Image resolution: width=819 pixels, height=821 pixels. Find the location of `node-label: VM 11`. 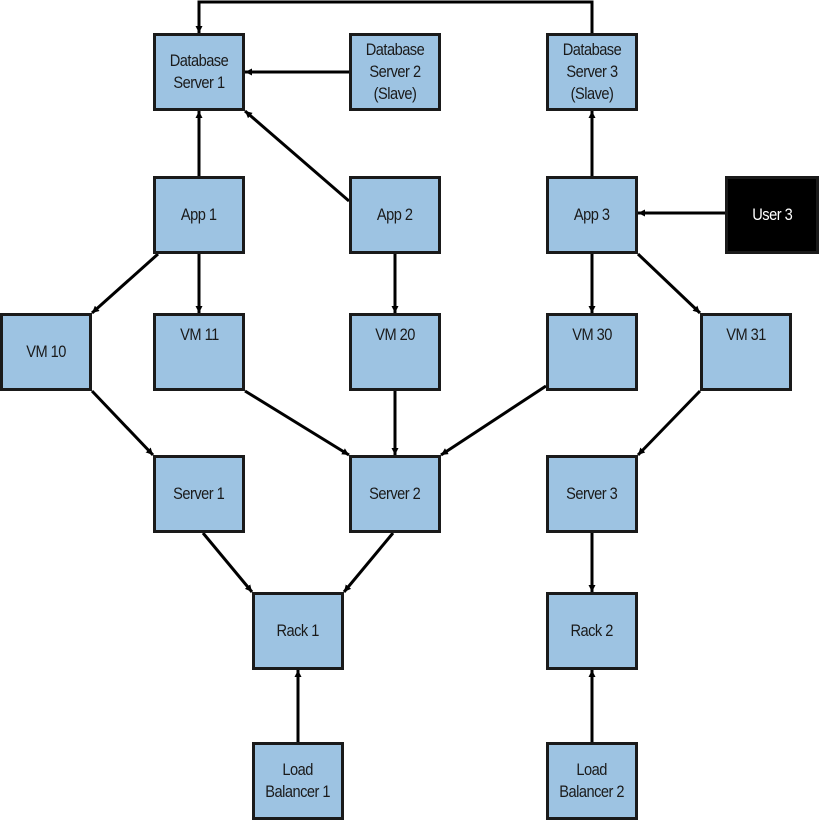

node-label: VM 11 is located at coordinates (199, 334).